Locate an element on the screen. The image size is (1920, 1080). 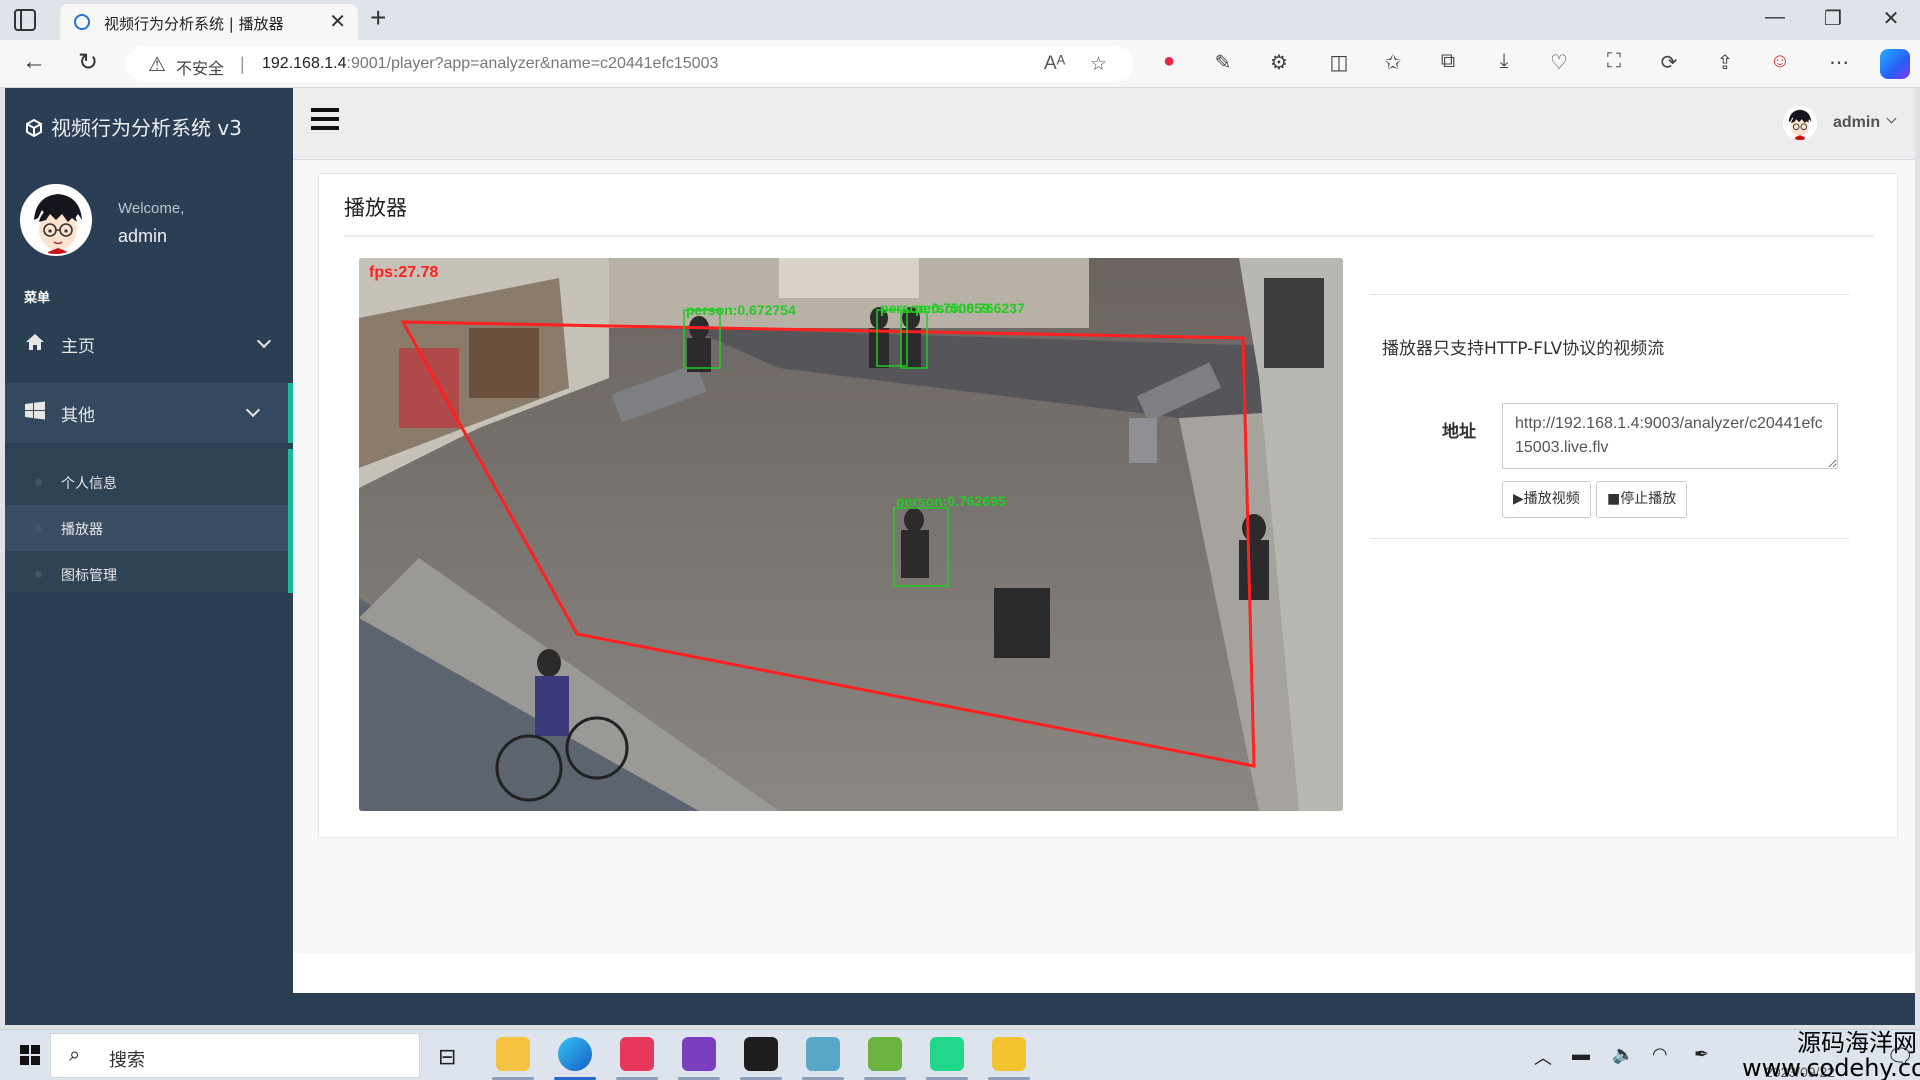
windows-start-icon is located at coordinates (30, 1055).